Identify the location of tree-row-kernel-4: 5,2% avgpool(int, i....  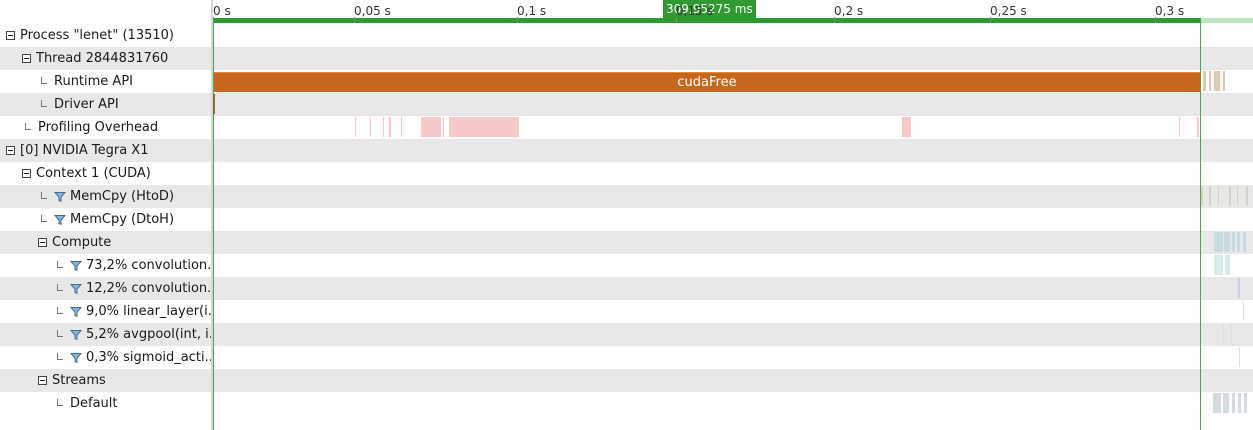
(110, 334).